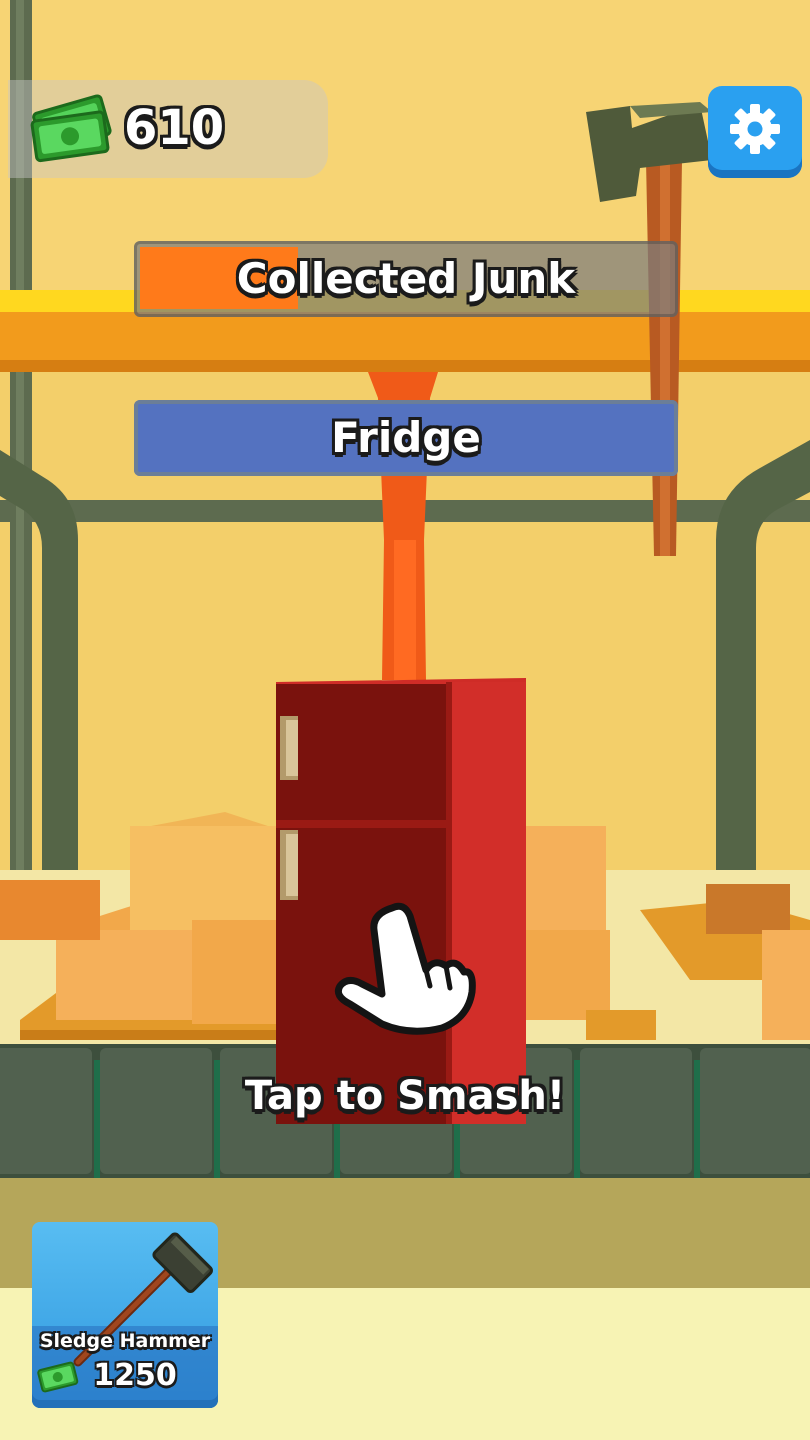 This screenshot has height=1440, width=810. I want to click on pointing-hand-icon, so click(405, 968).